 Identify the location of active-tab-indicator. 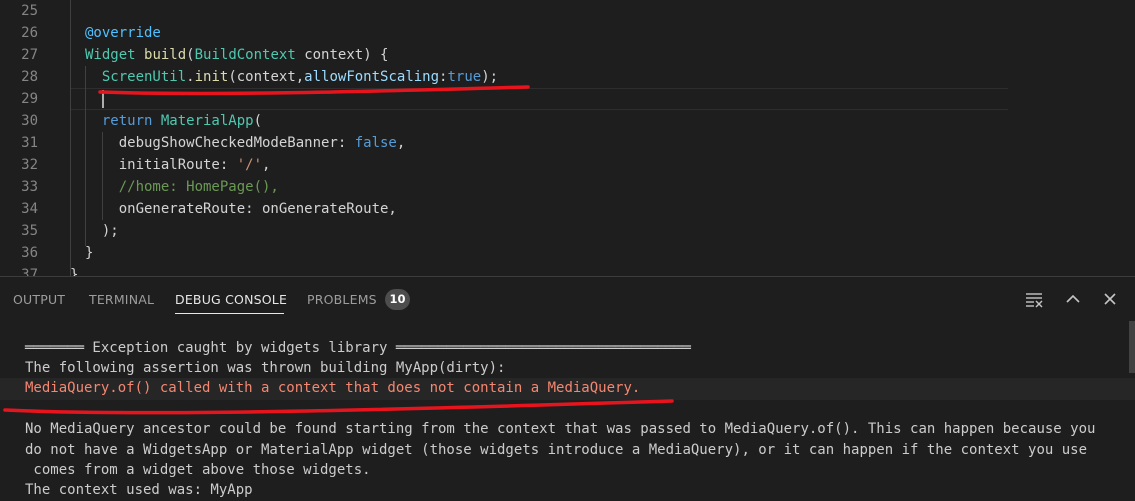
(229, 313).